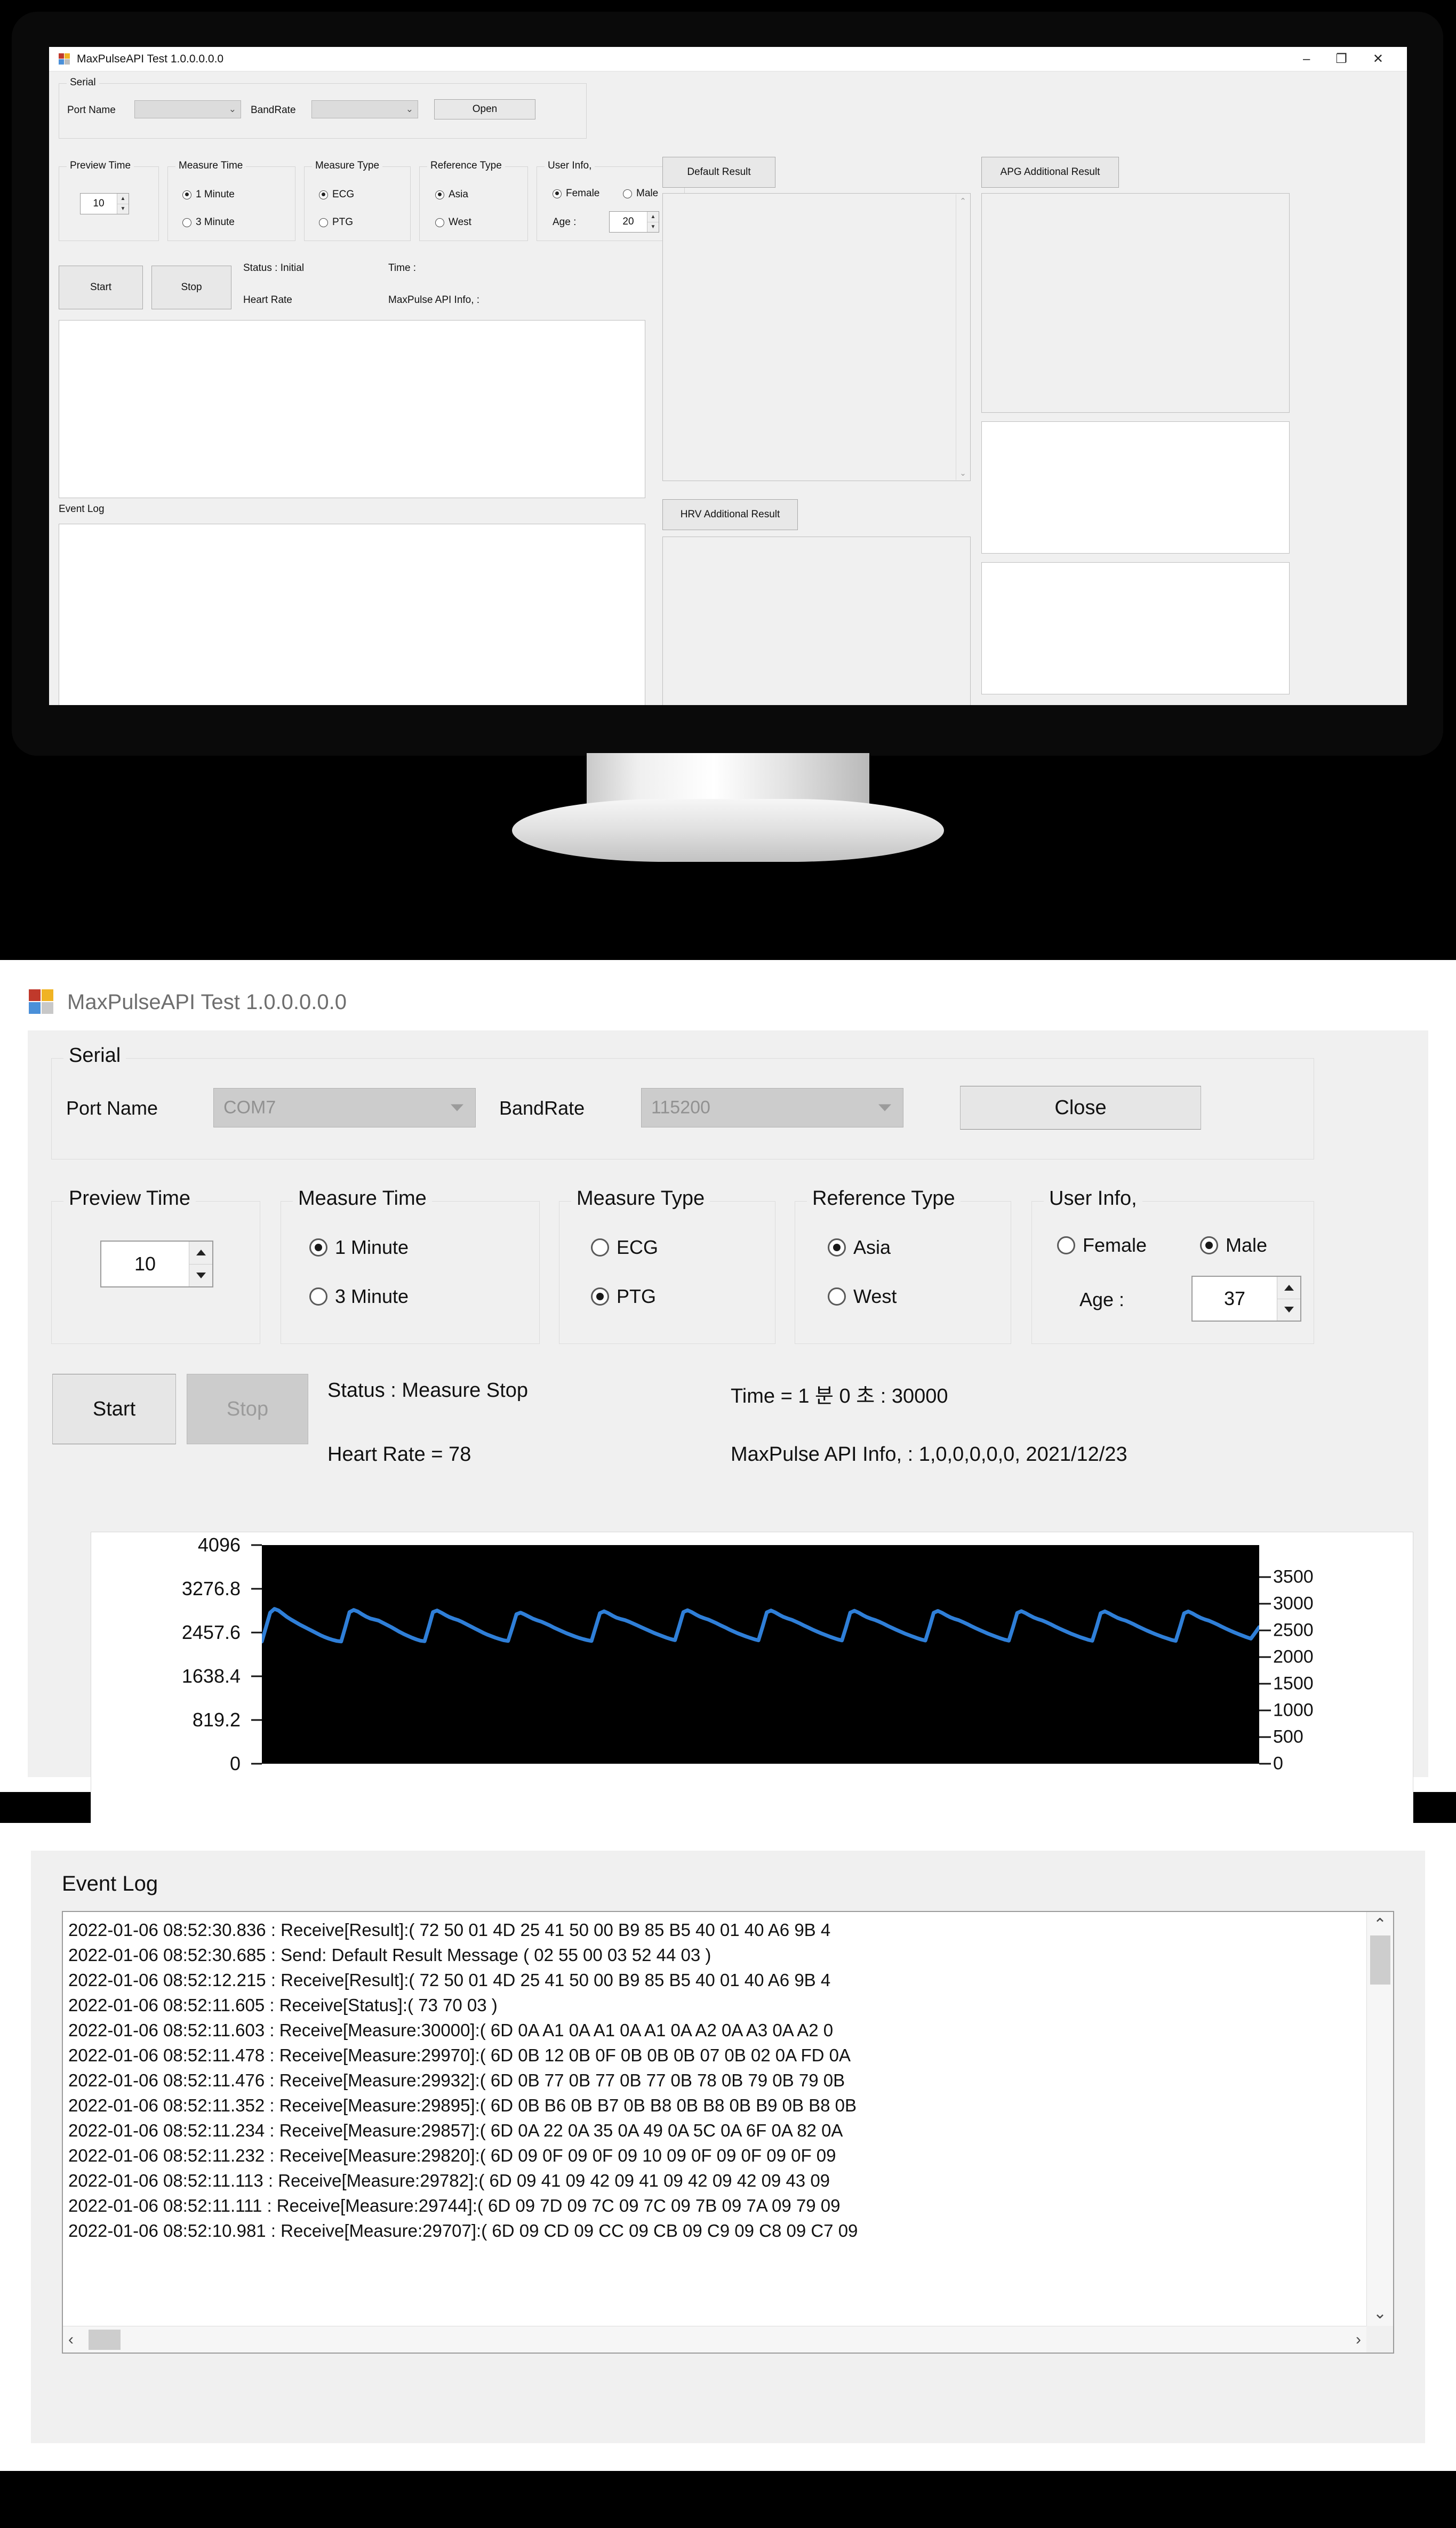  What do you see at coordinates (114, 1409) in the screenshot?
I see `start-button: Start` at bounding box center [114, 1409].